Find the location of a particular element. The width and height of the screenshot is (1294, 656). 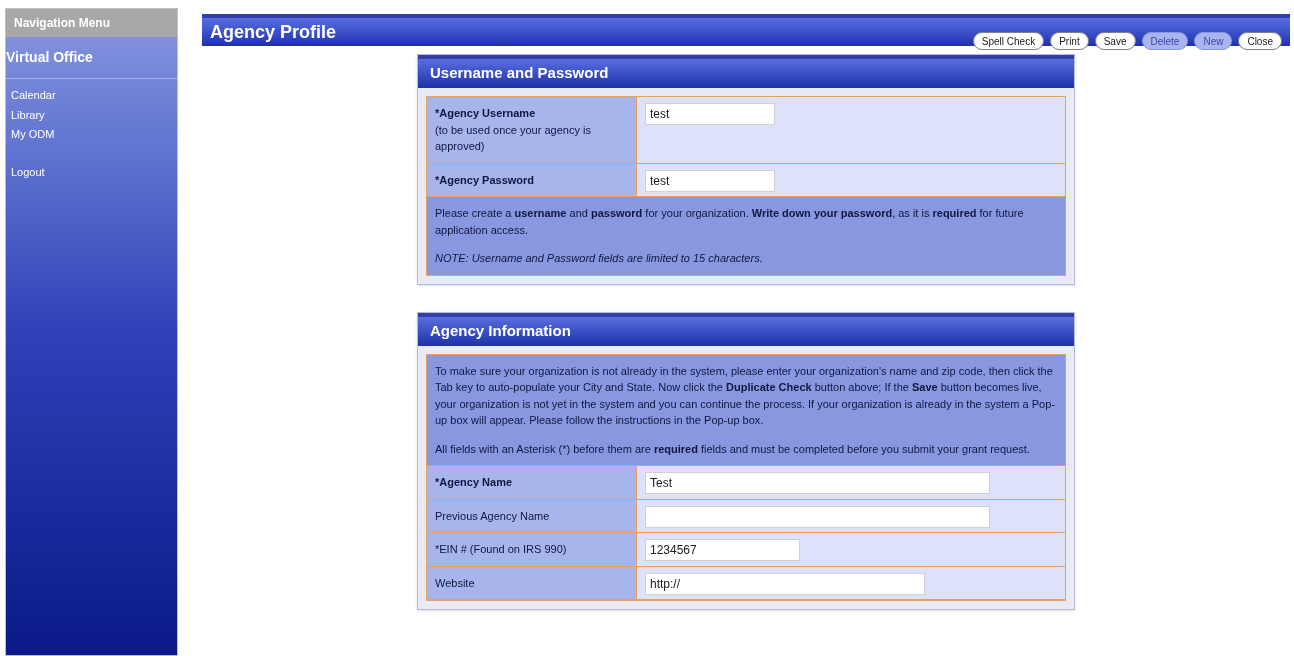

note-text: Please create a username and password for your organization. Write down your password, as it is required for future application access. is located at coordinates (730, 222).